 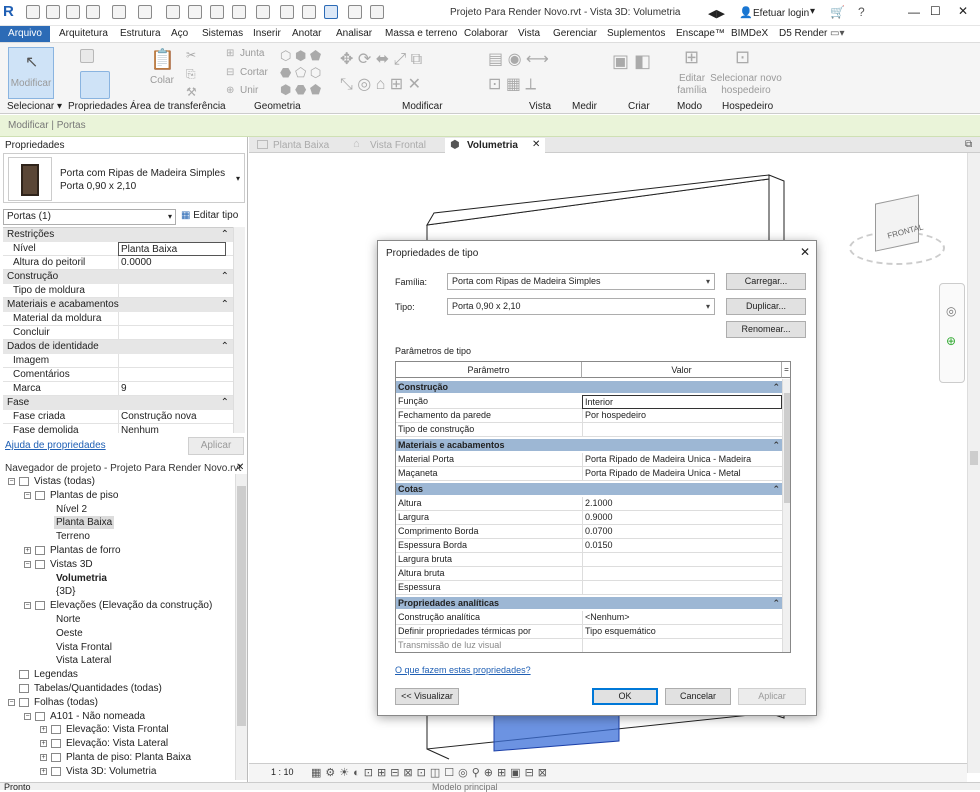 What do you see at coordinates (239, 330) in the screenshot?
I see `properties-scrollbar` at bounding box center [239, 330].